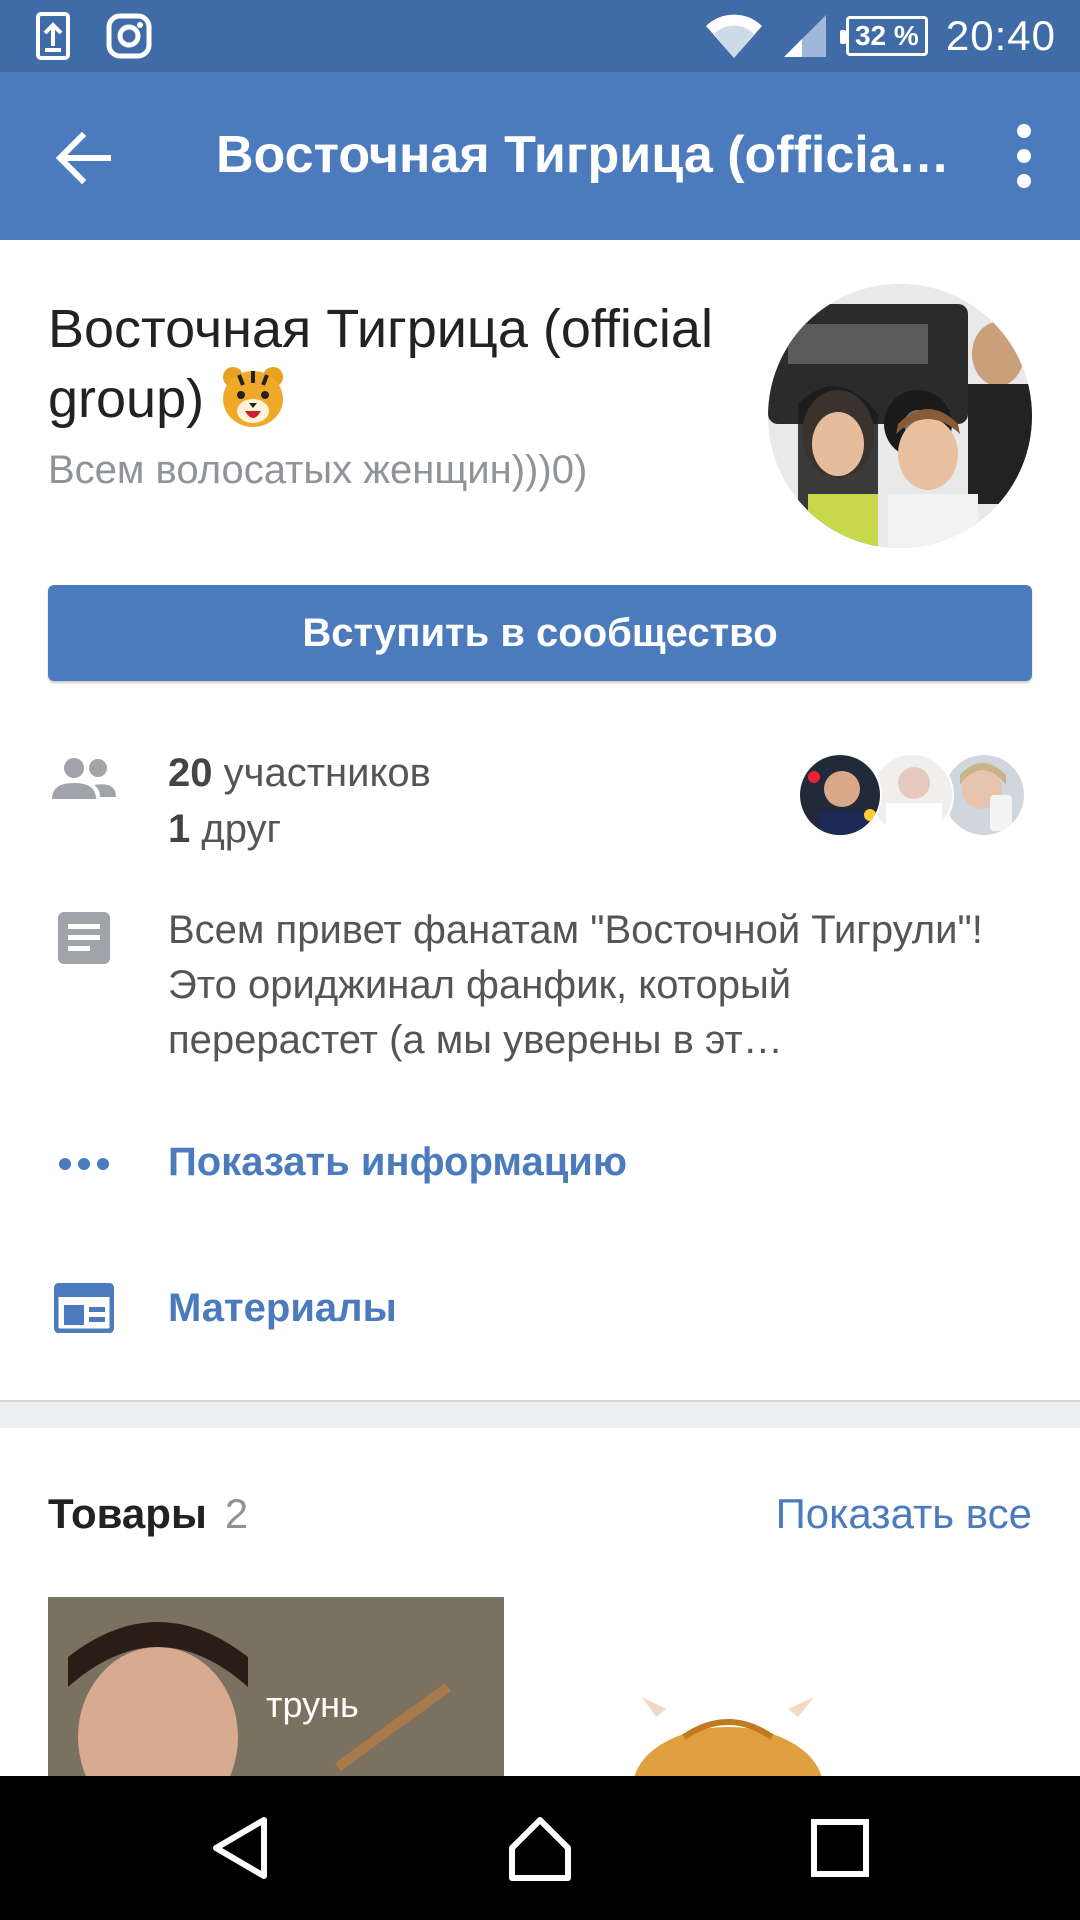 The height and width of the screenshot is (1920, 1080). I want to click on instagram-icon, so click(129, 36).